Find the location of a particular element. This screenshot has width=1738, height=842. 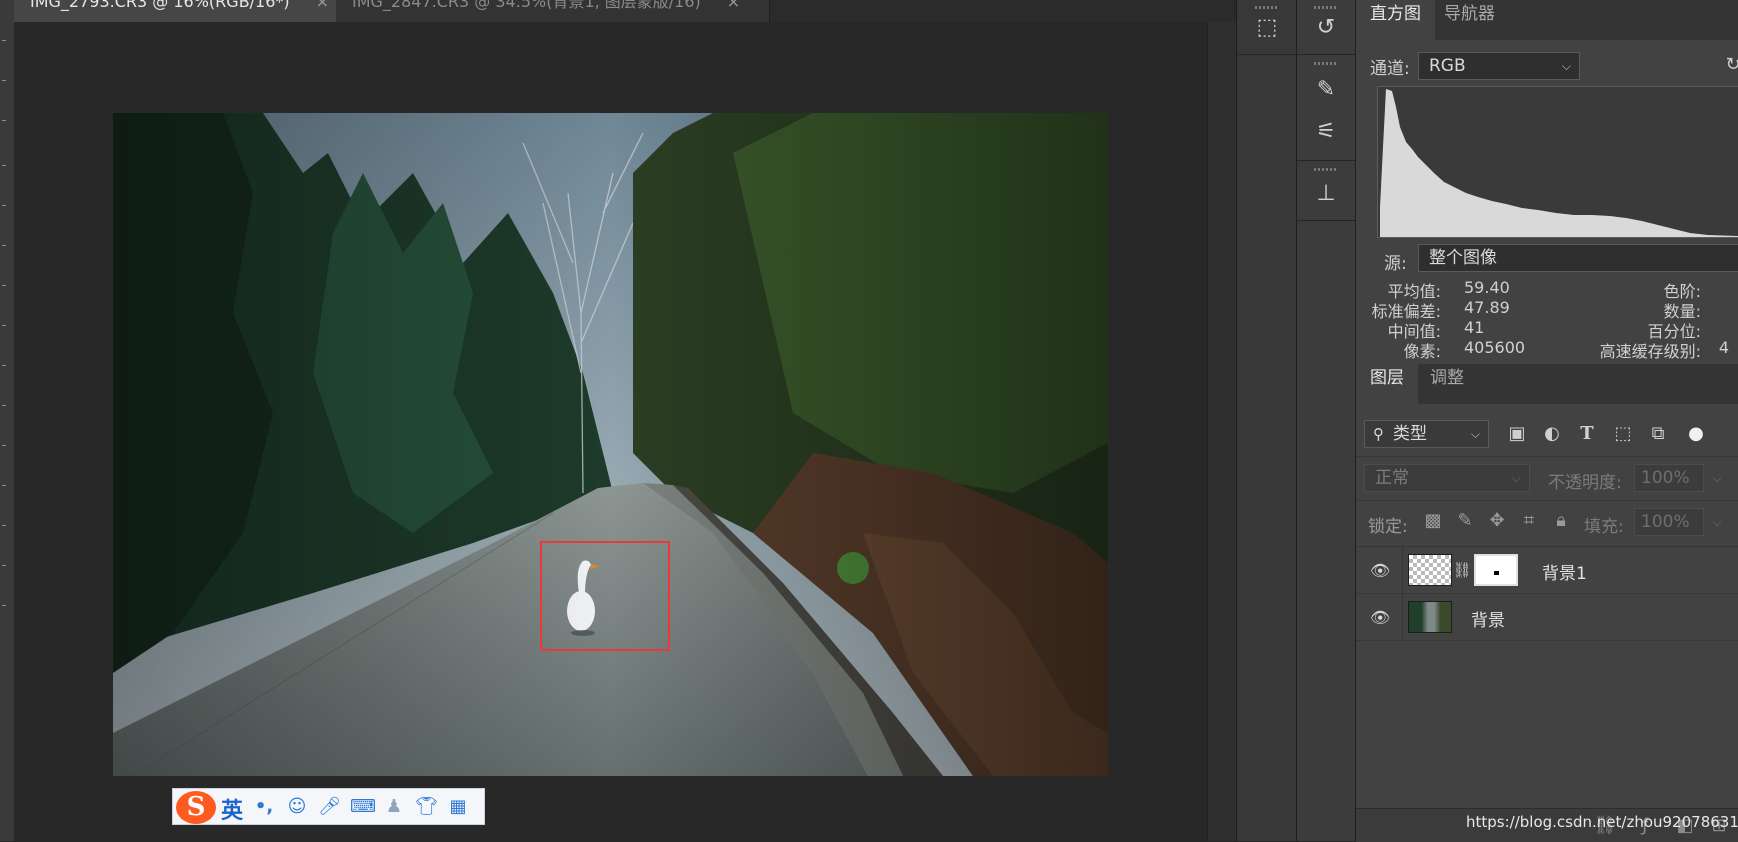

panel-strip-1: ⬚ is located at coordinates (1266, 420).